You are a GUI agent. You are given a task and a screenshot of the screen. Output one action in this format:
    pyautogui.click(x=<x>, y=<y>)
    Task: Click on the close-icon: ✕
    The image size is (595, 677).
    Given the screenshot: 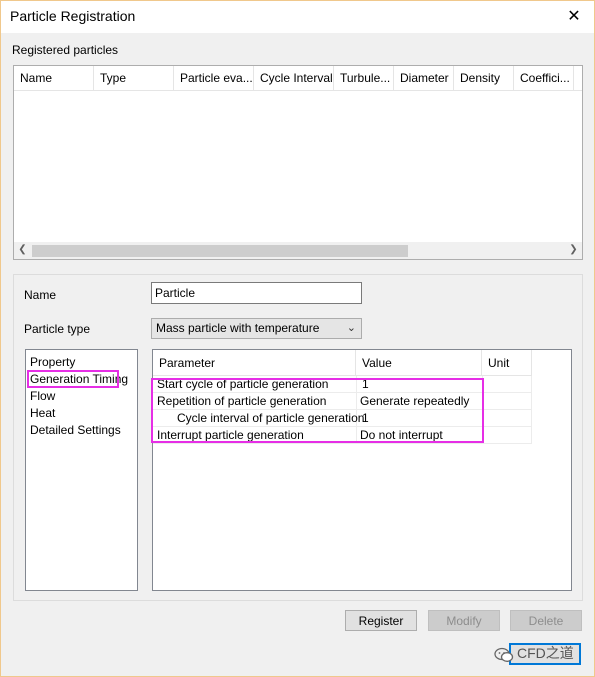 What is the action you would take?
    pyautogui.click(x=574, y=15)
    